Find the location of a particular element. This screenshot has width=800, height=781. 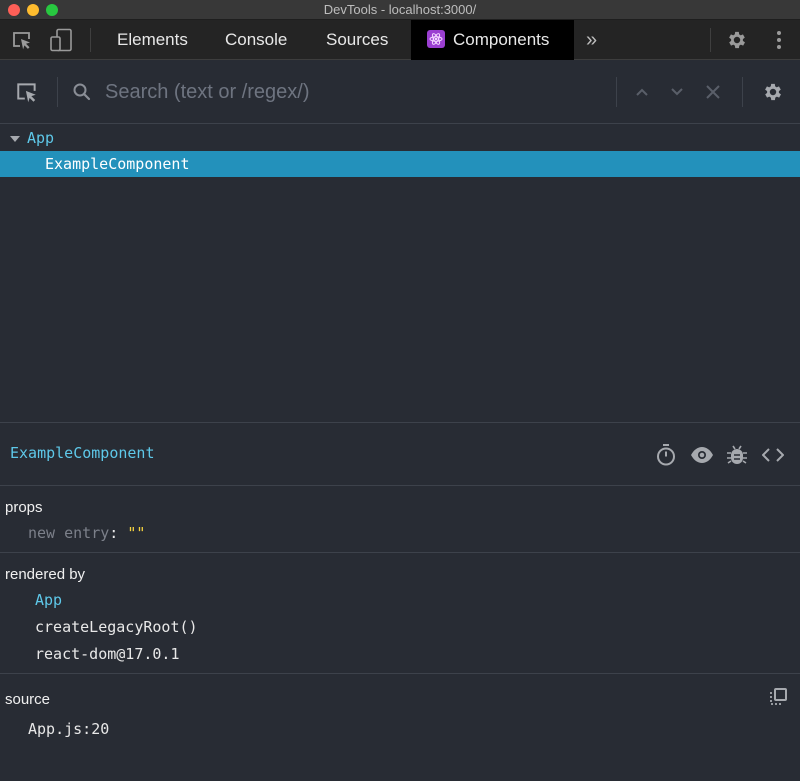

component-search-bar is located at coordinates (400, 92).